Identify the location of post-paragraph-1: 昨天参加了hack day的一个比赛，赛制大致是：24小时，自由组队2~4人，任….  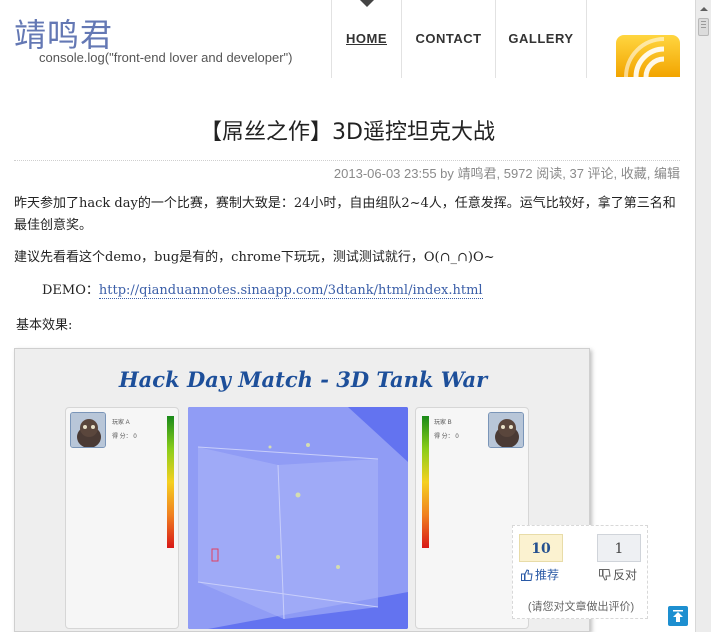
(345, 214).